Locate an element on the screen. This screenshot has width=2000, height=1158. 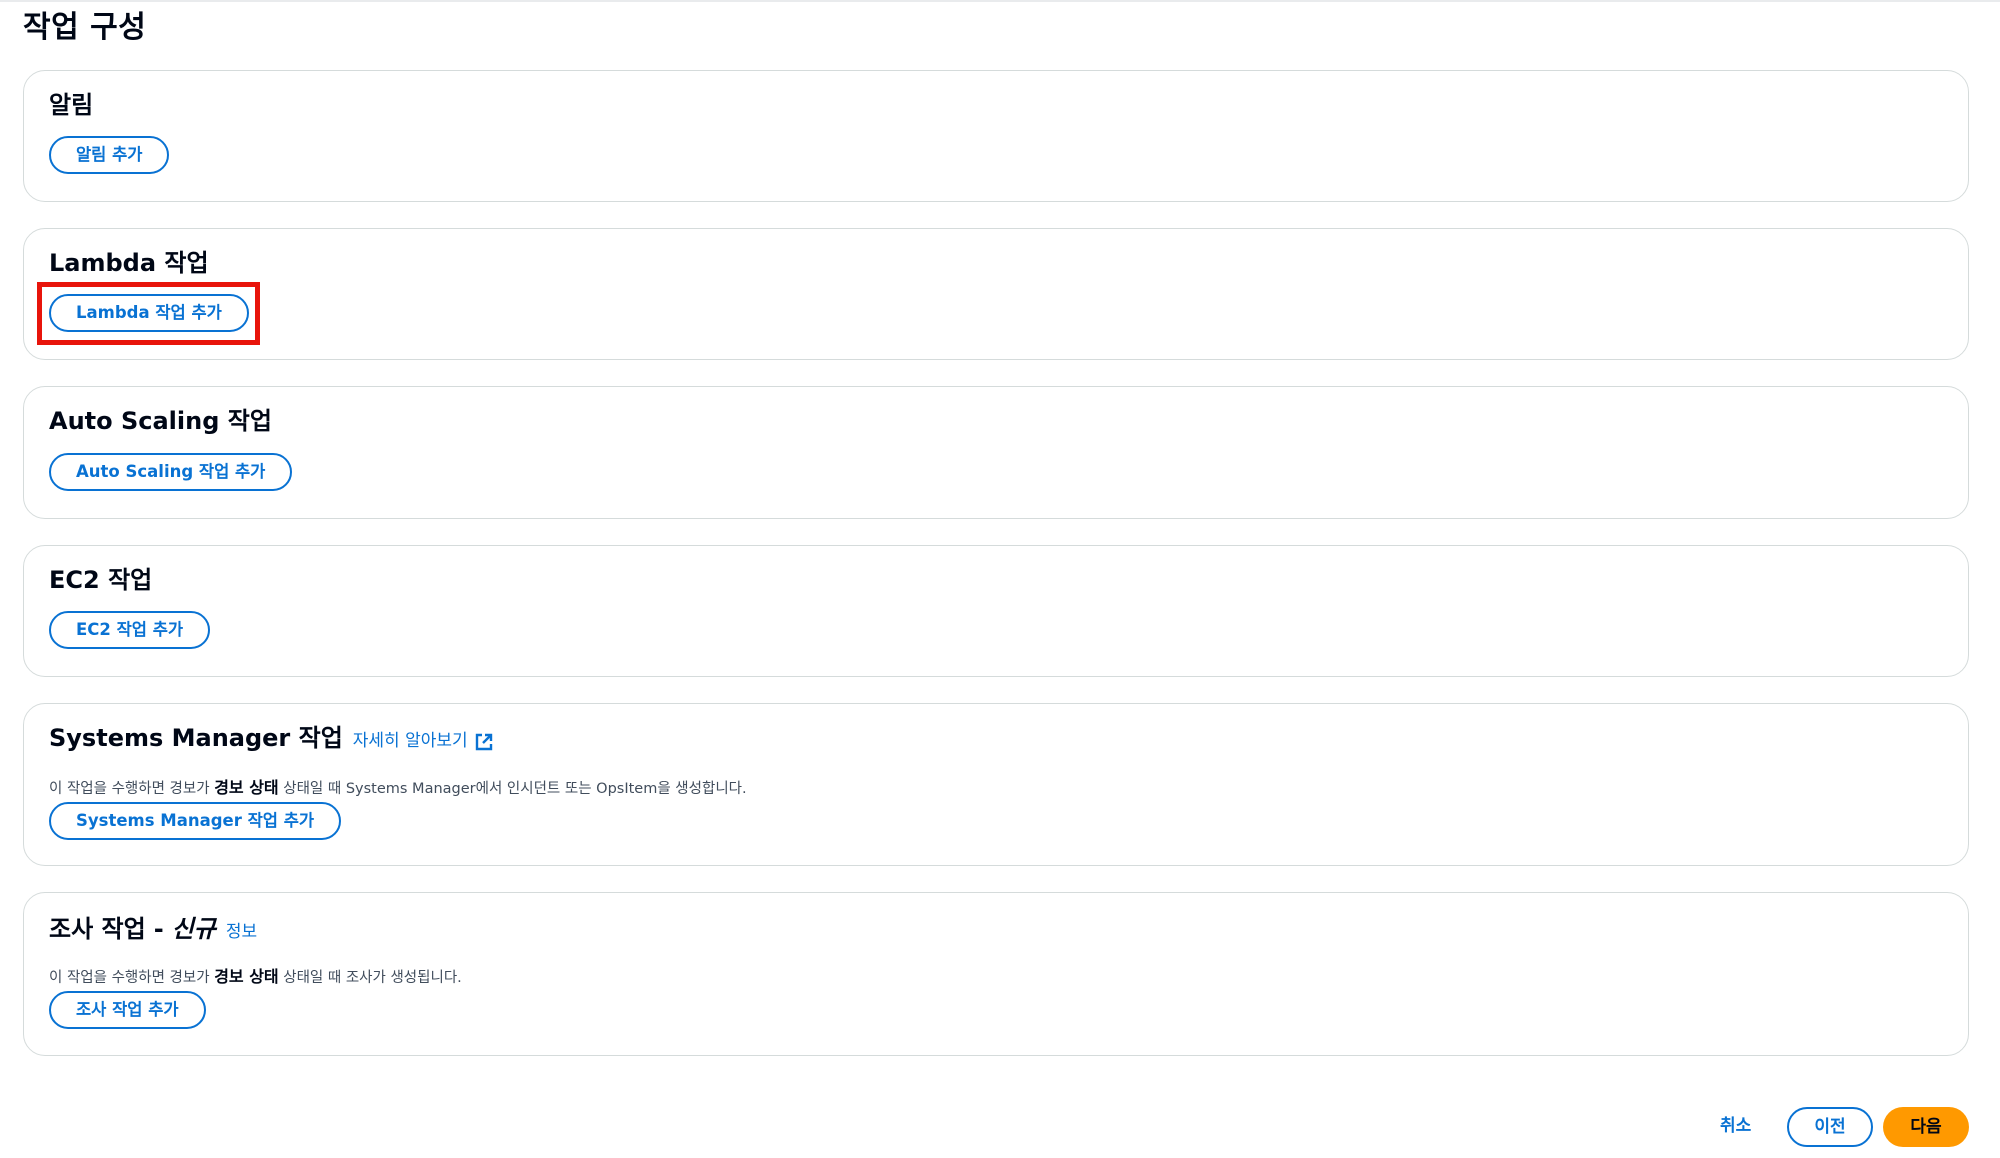
card-title: EC2 작업 is located at coordinates (101, 580).